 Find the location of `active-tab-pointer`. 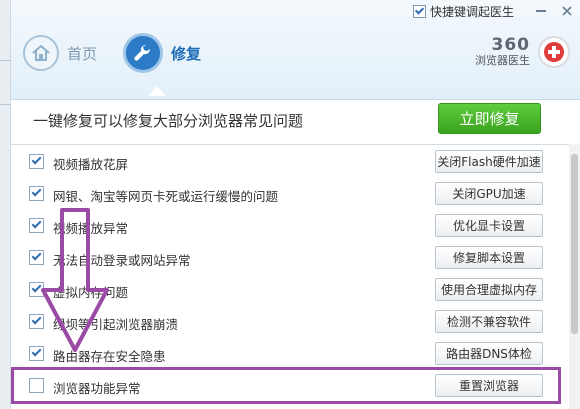

active-tab-pointer is located at coordinates (157, 91).